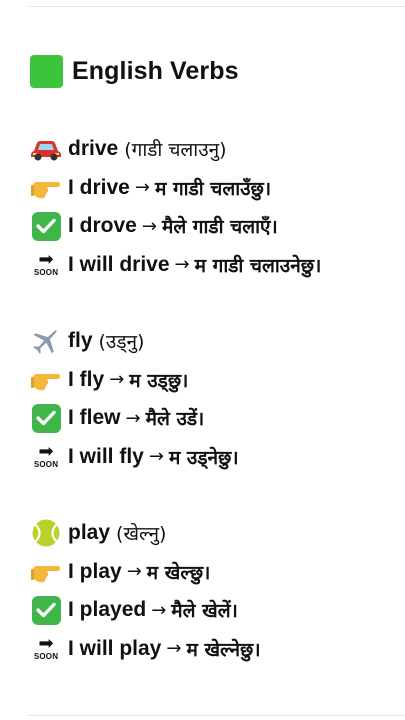 The width and height of the screenshot is (405, 720). I want to click on title-text: English Verbs, so click(155, 70).